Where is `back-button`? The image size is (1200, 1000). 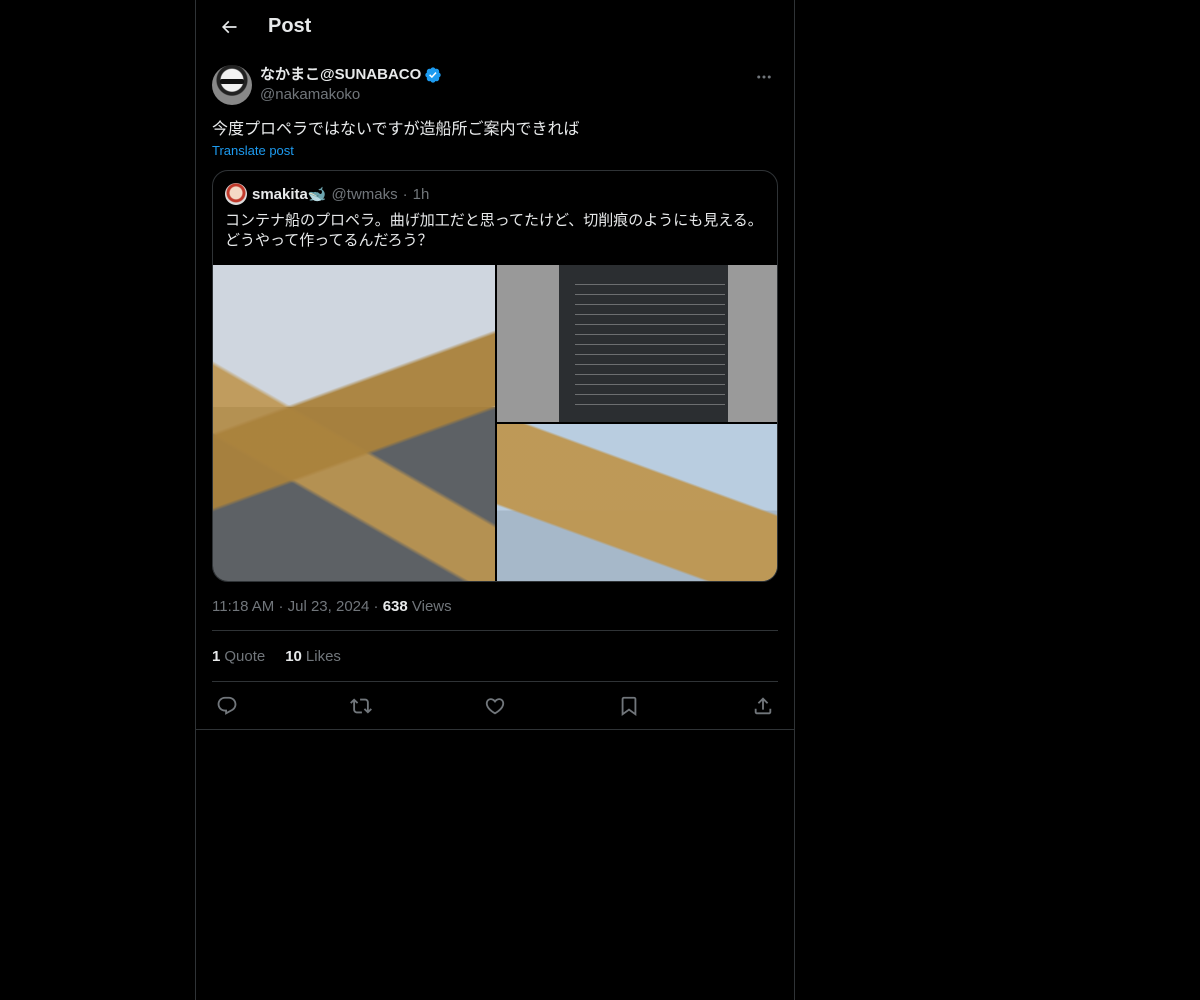 back-button is located at coordinates (229, 27).